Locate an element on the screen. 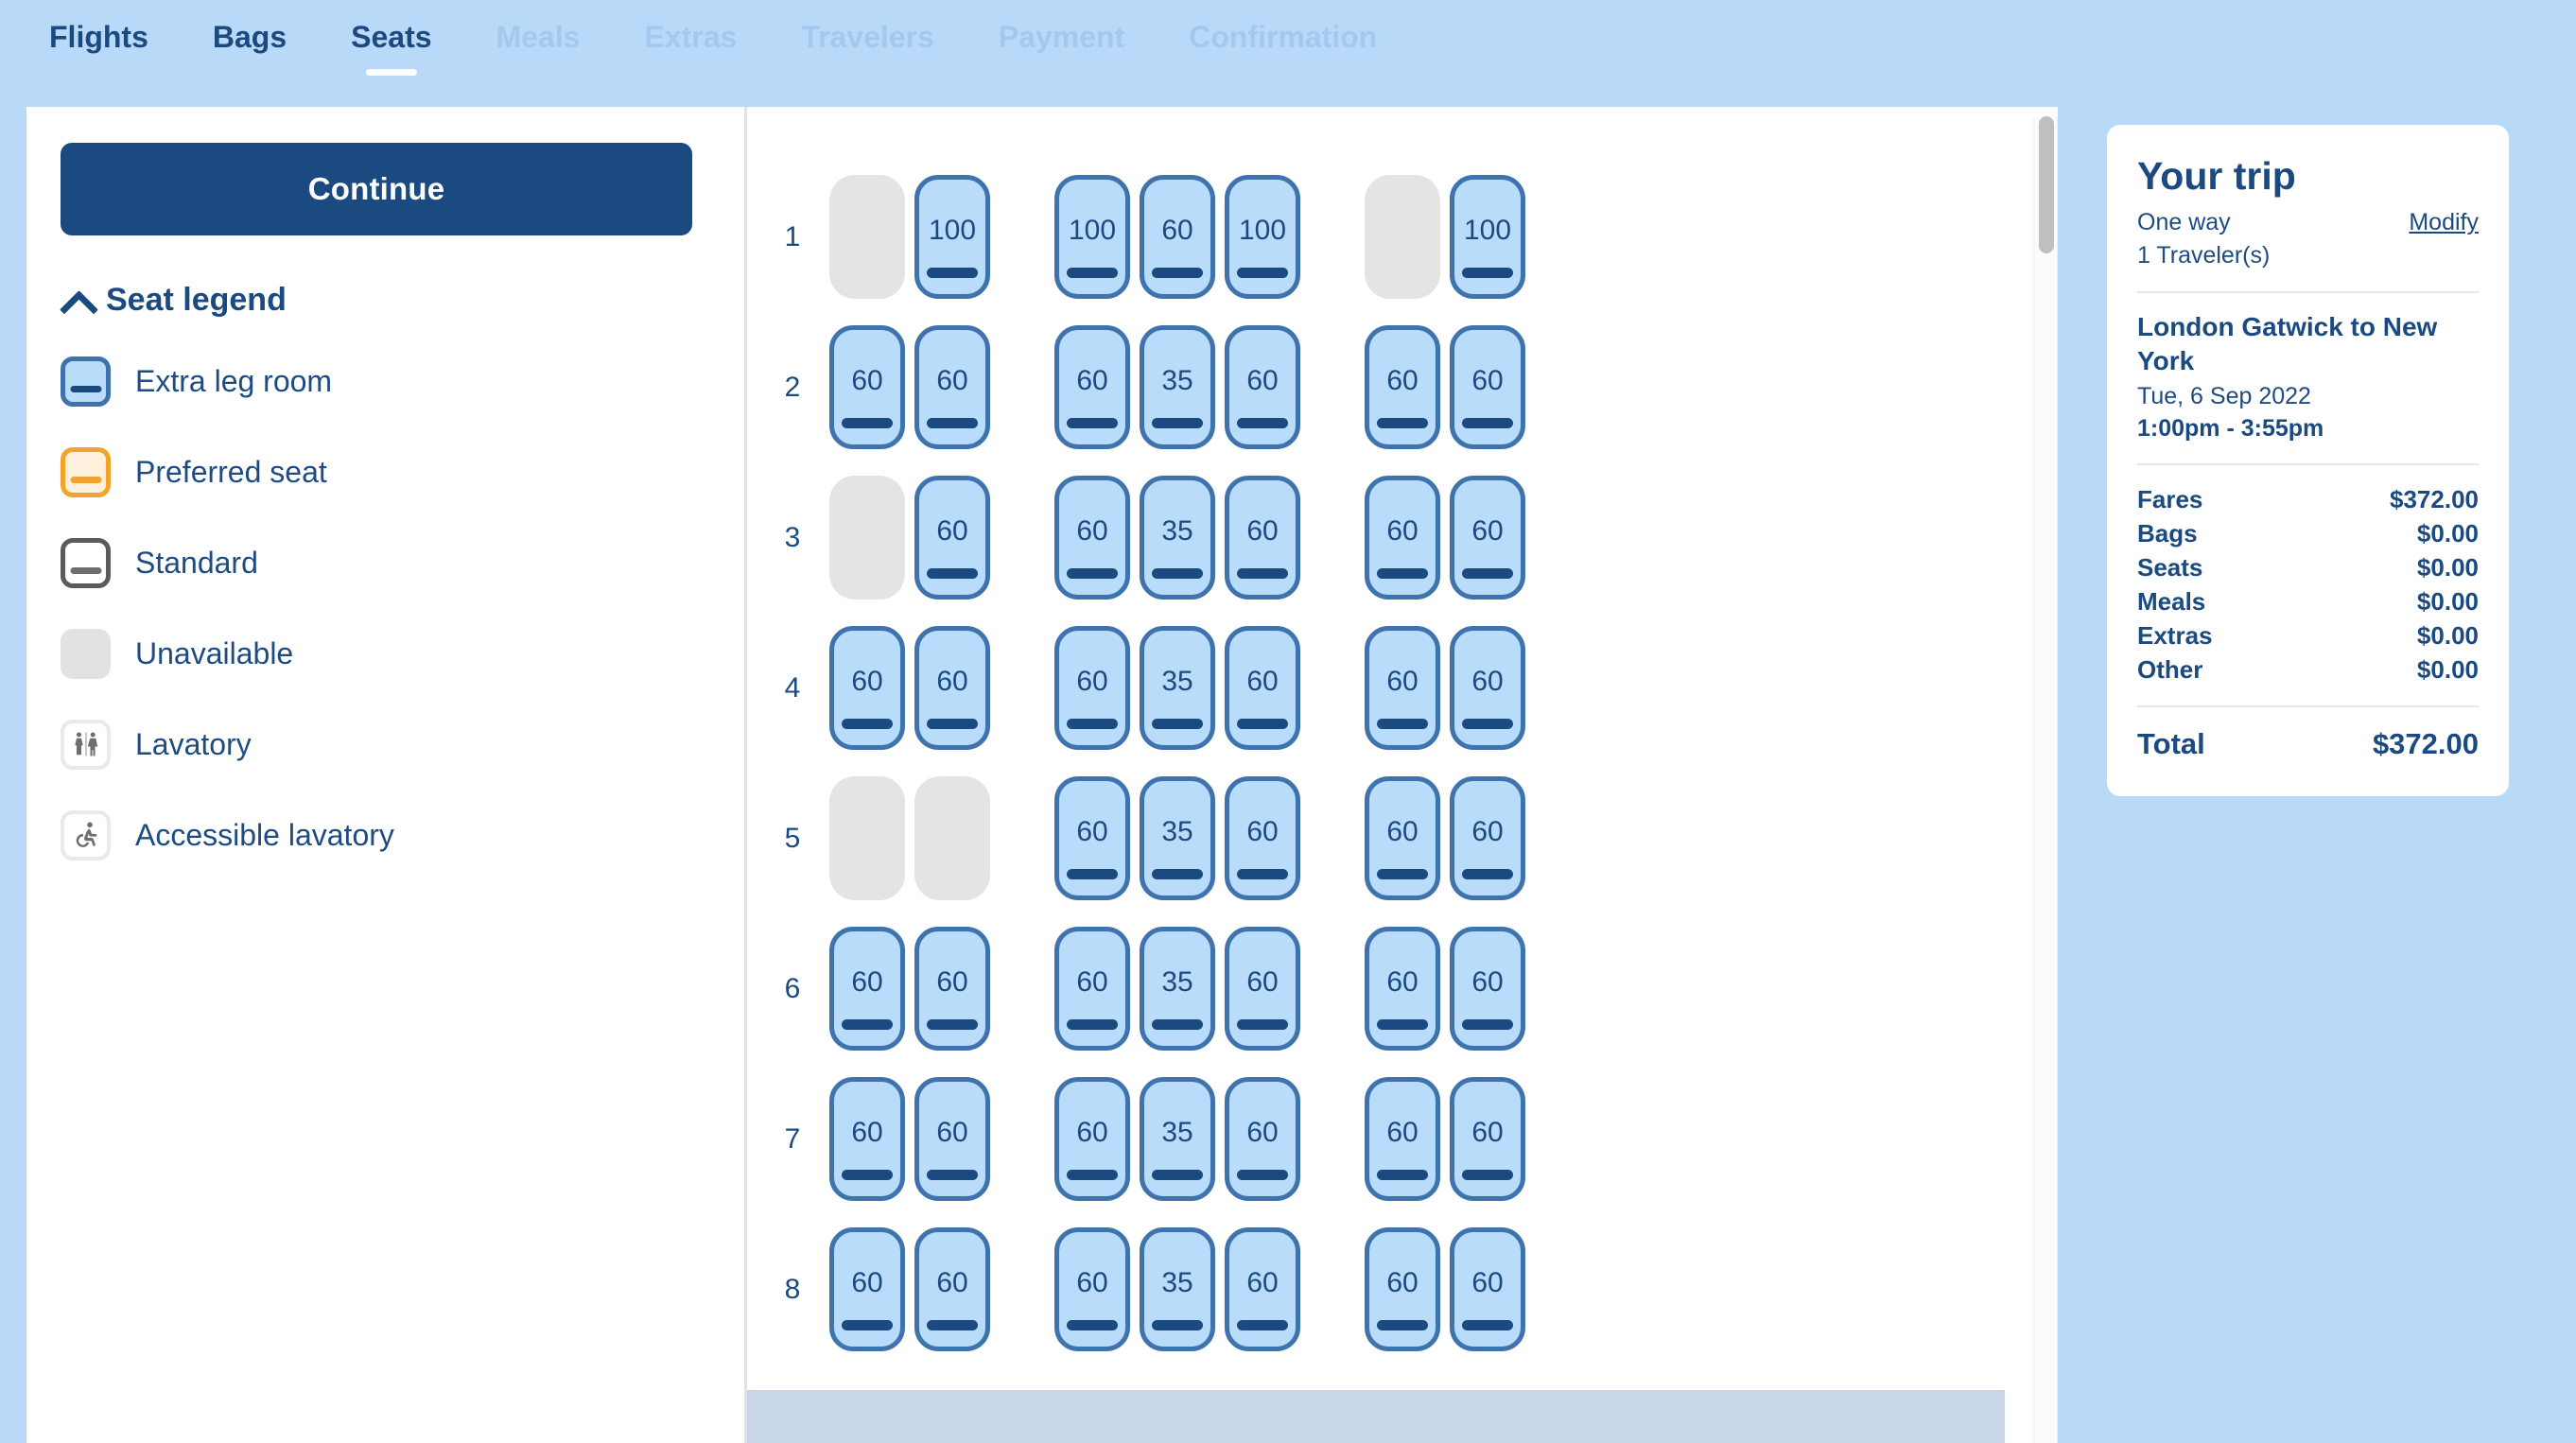 Image resolution: width=2576 pixels, height=1443 pixels. seatmap-horizontal-scrollbar is located at coordinates (1376, 1417).